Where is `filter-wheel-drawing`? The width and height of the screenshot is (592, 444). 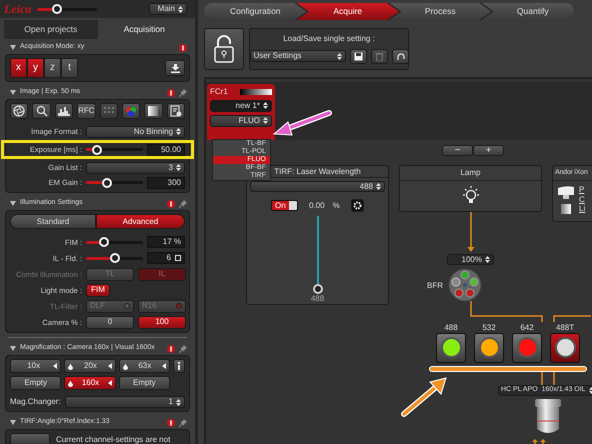 filter-wheel-drawing is located at coordinates (465, 285).